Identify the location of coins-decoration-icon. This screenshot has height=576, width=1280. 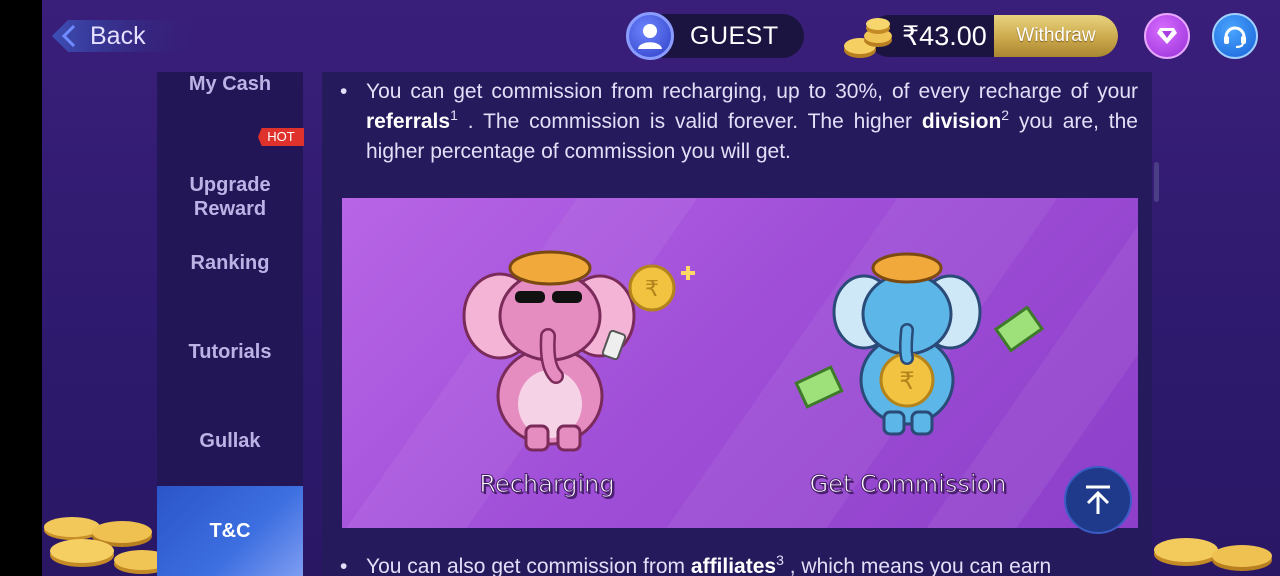
(103, 545).